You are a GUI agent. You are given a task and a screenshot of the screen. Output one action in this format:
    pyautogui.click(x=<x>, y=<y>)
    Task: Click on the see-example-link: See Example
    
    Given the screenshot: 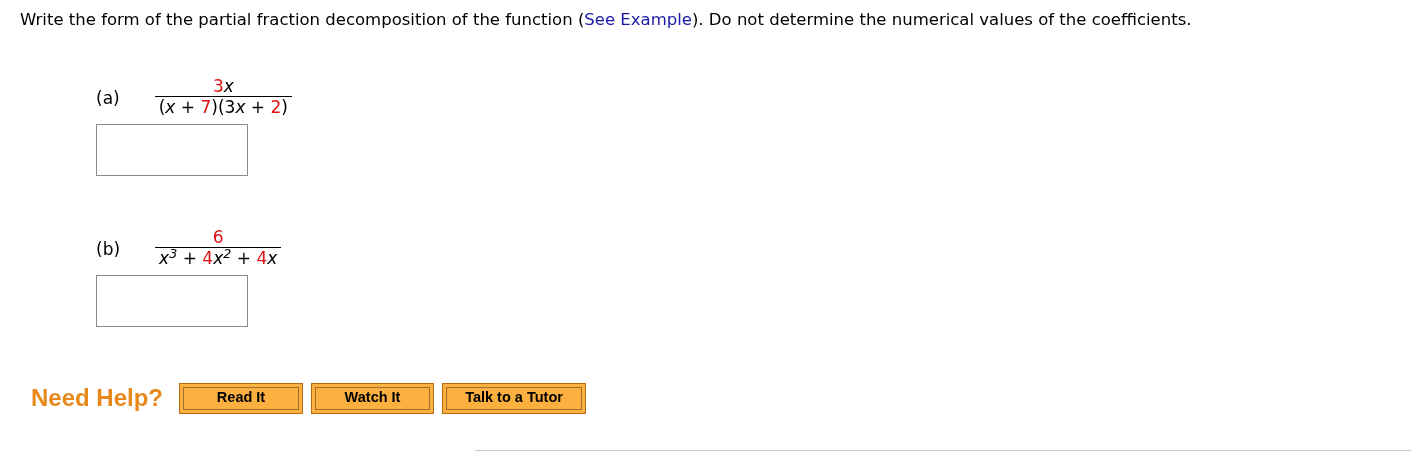 What is the action you would take?
    pyautogui.click(x=638, y=19)
    